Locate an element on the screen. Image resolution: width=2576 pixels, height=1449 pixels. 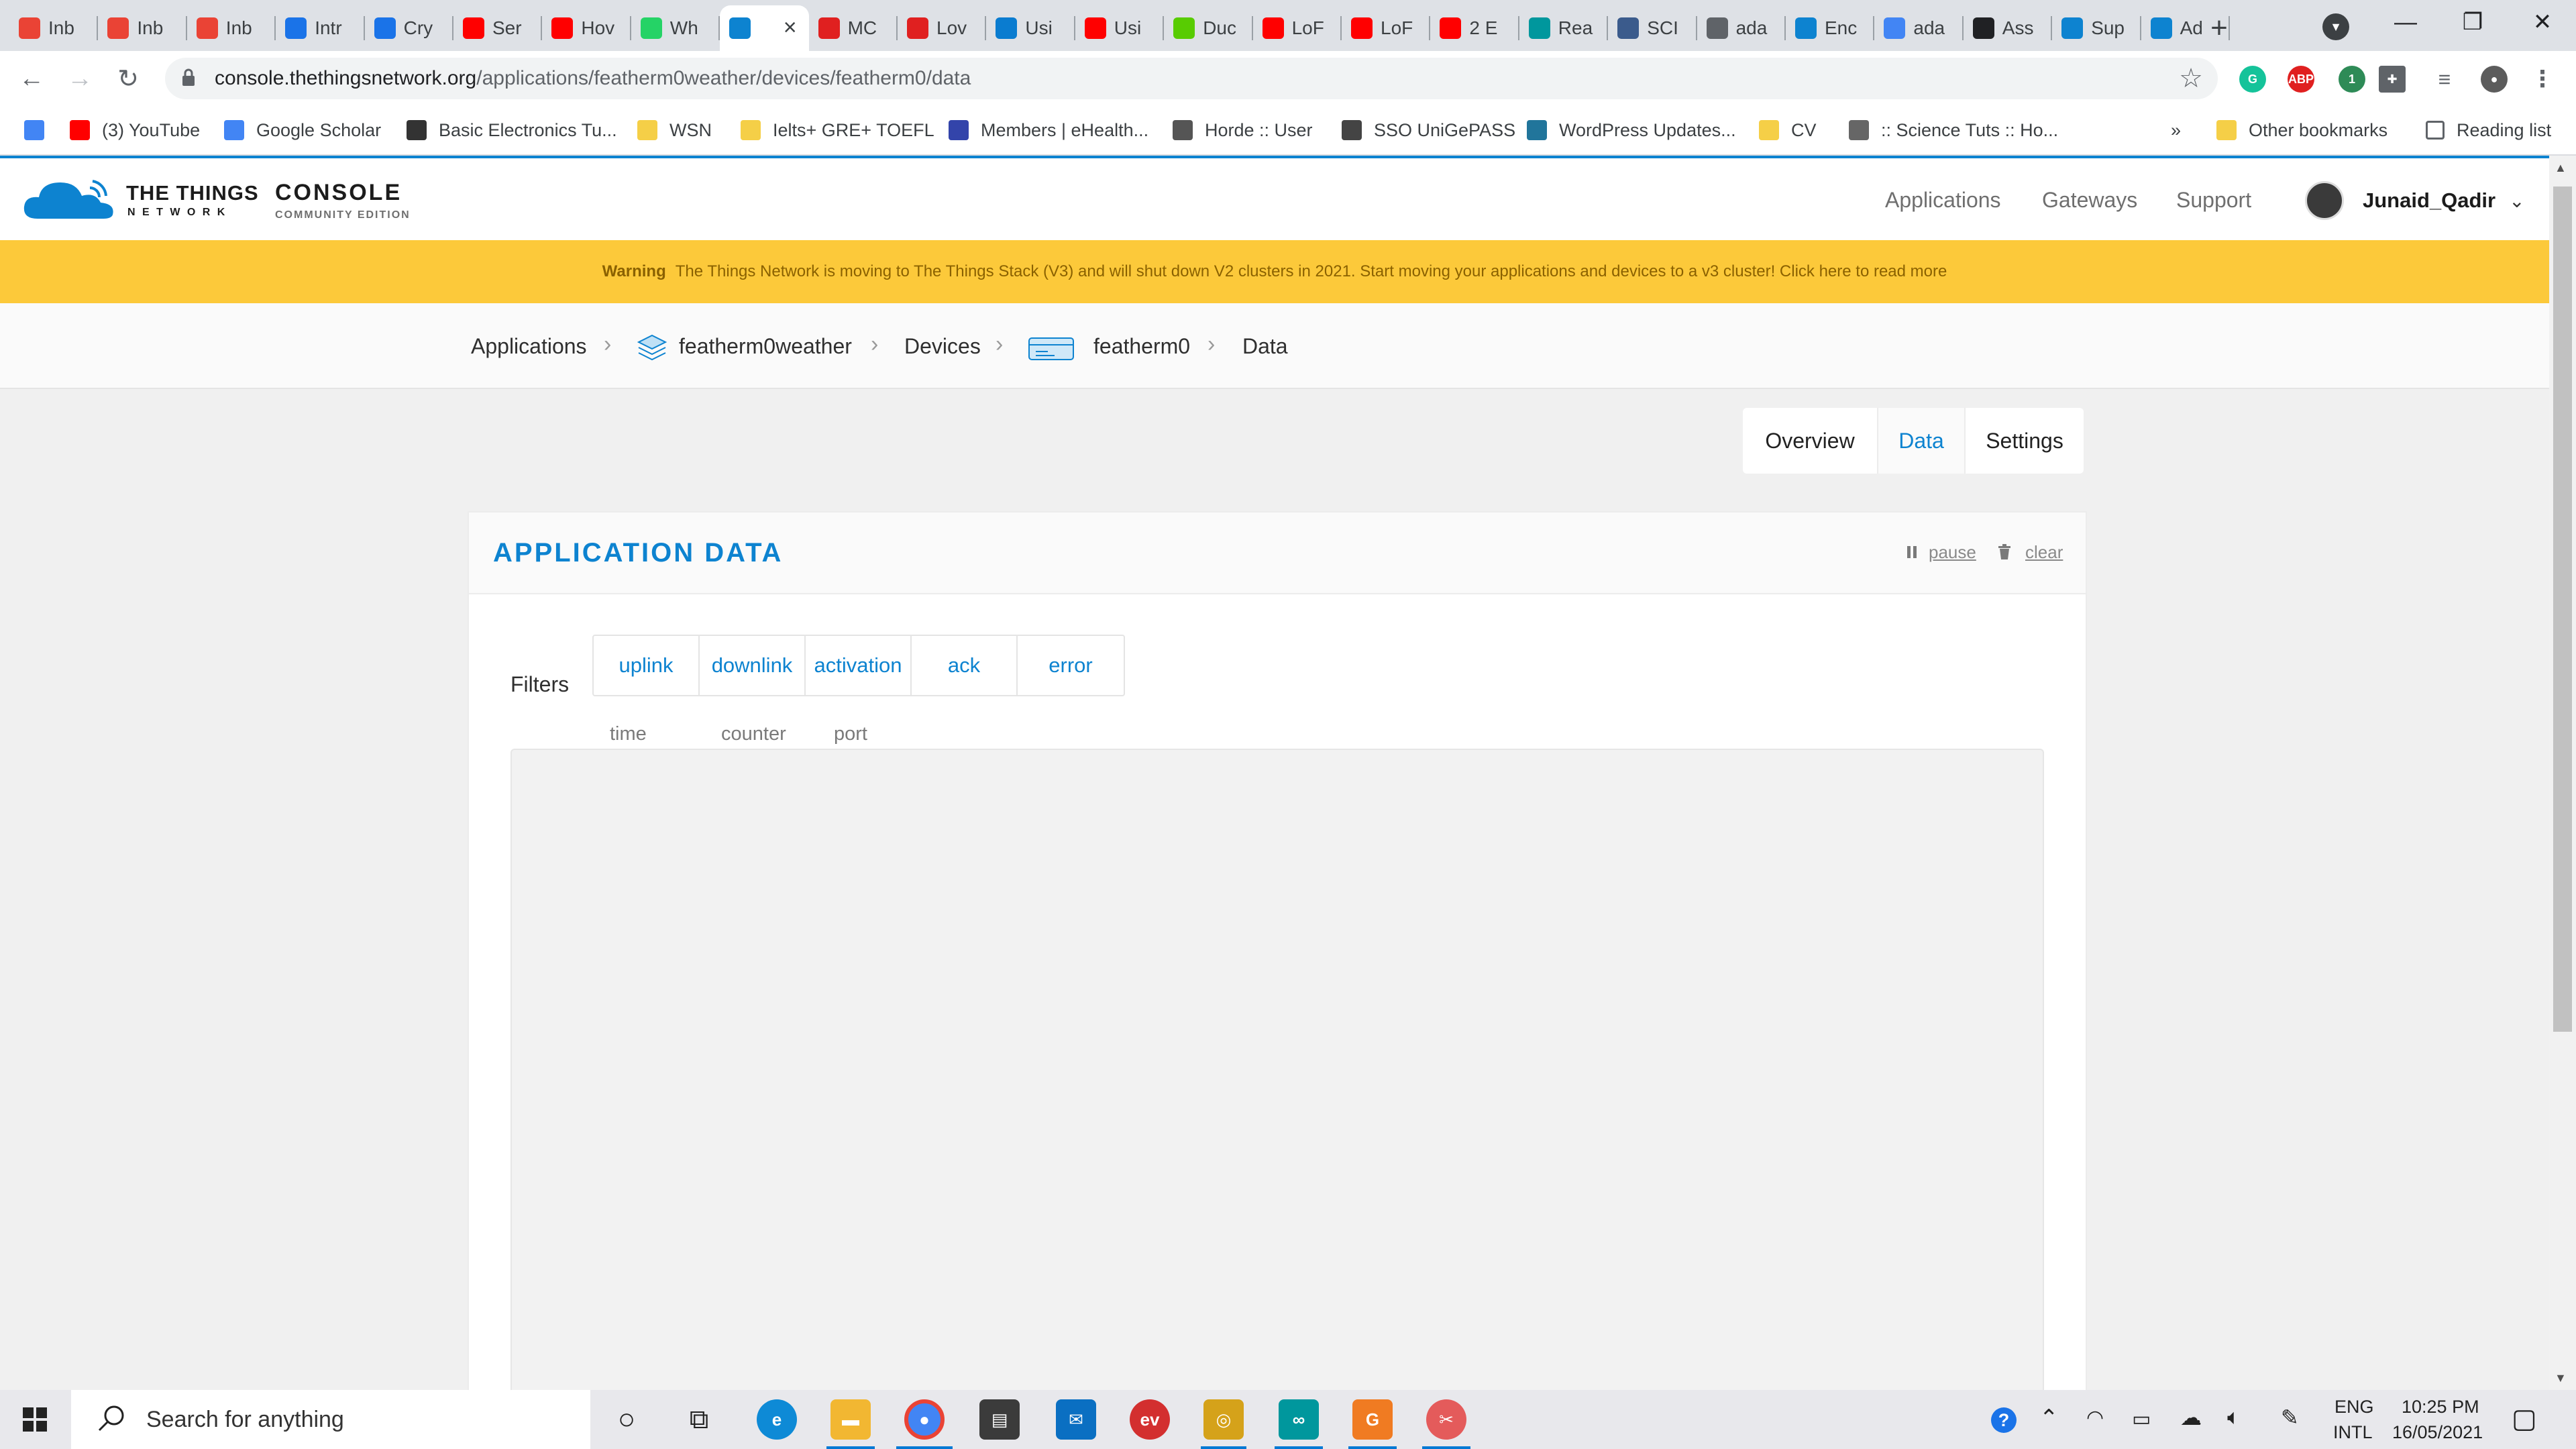
profile-avatar: ● is located at coordinates (2494, 79).